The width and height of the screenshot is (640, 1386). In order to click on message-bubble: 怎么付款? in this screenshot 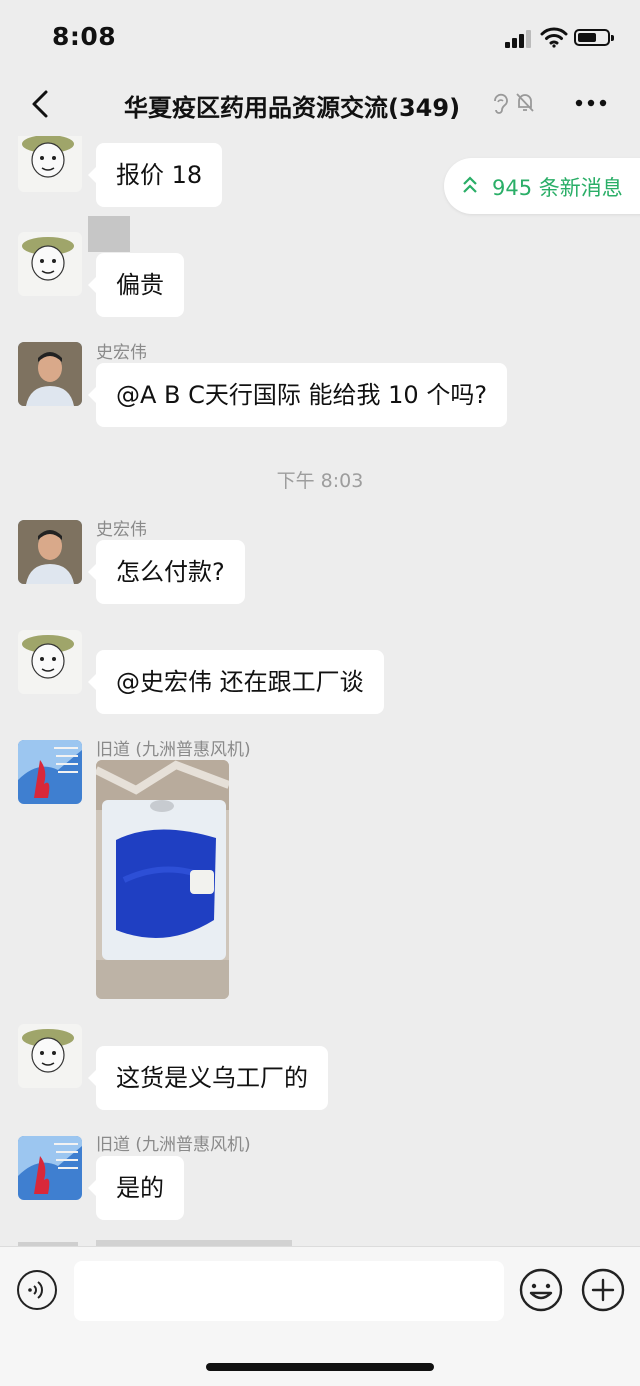, I will do `click(166, 572)`.